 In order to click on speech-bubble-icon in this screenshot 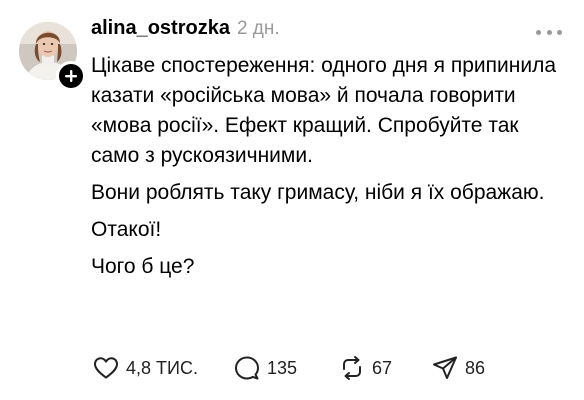, I will do `click(246, 368)`.